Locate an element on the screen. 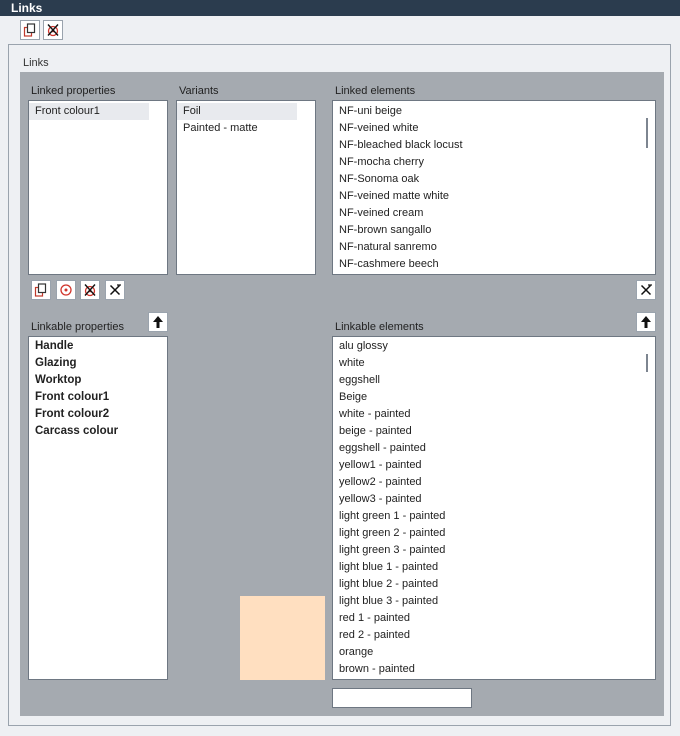 The width and height of the screenshot is (680, 736). copy-button is located at coordinates (30, 30).